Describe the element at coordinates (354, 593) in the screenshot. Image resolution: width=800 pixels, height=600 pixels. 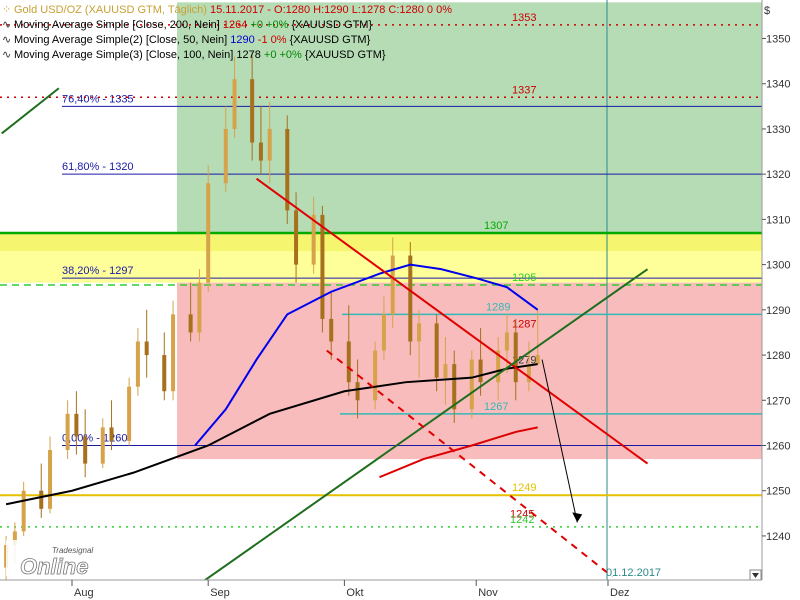
I see `x-tick-label: Okt` at that location.